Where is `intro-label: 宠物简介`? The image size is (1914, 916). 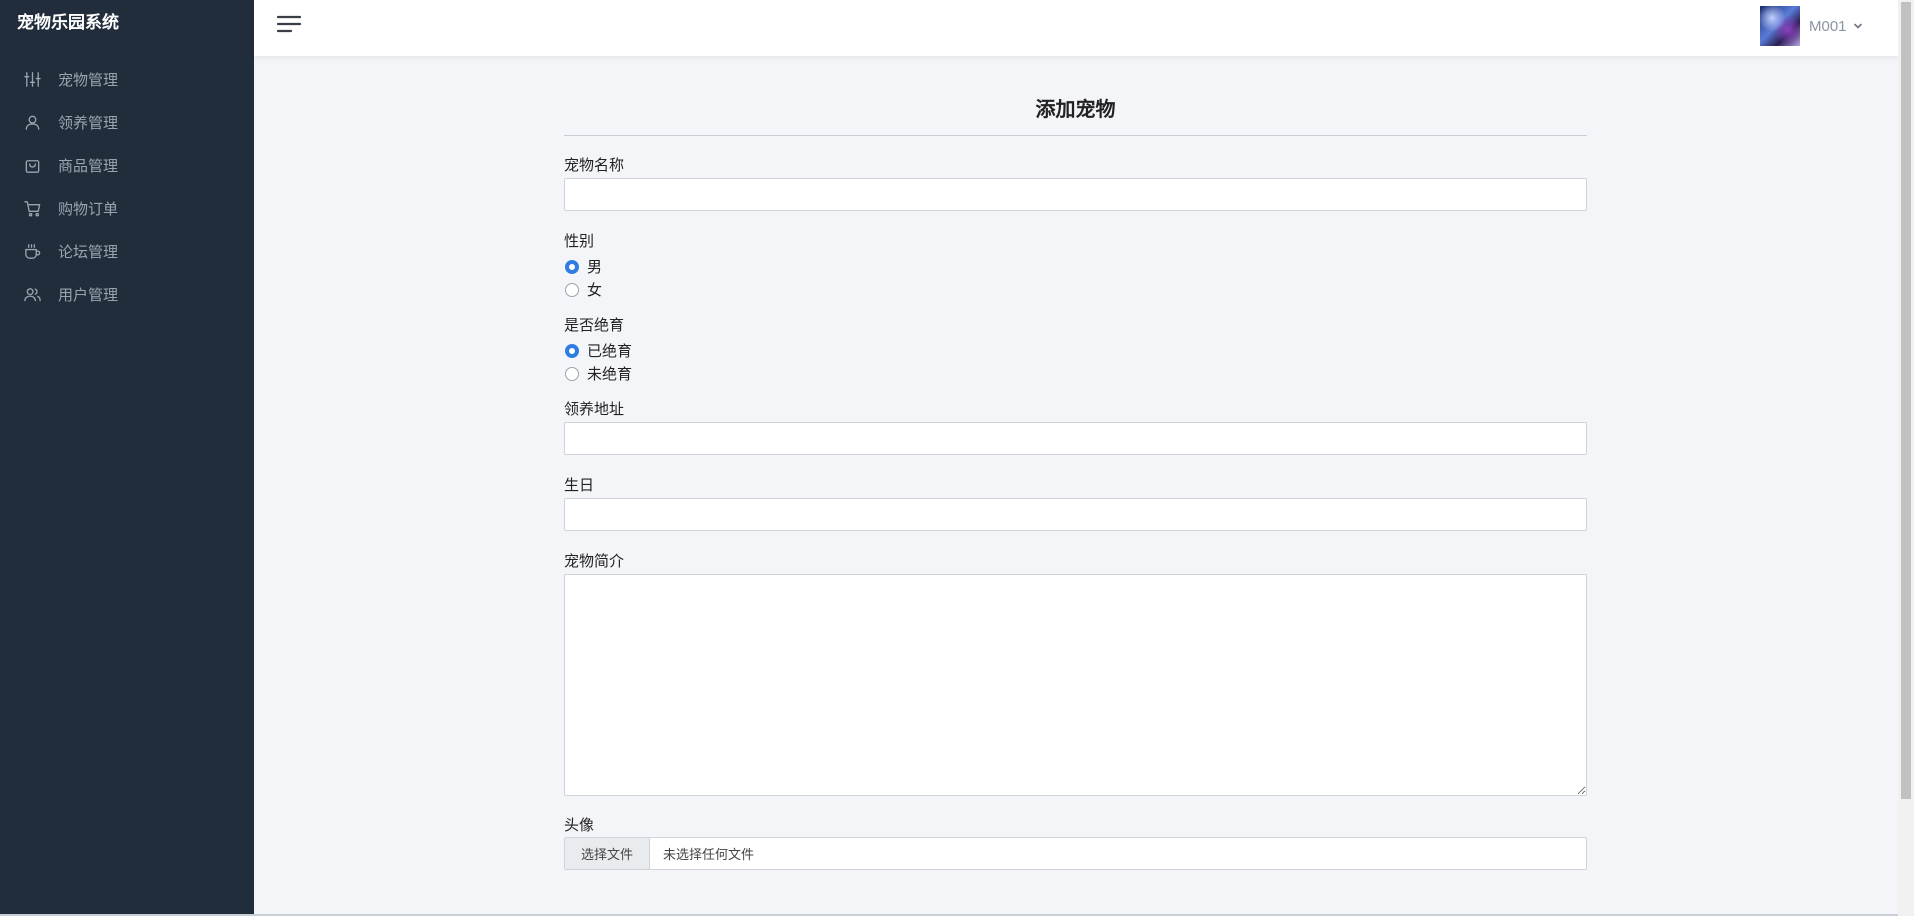 intro-label: 宠物简介 is located at coordinates (594, 561).